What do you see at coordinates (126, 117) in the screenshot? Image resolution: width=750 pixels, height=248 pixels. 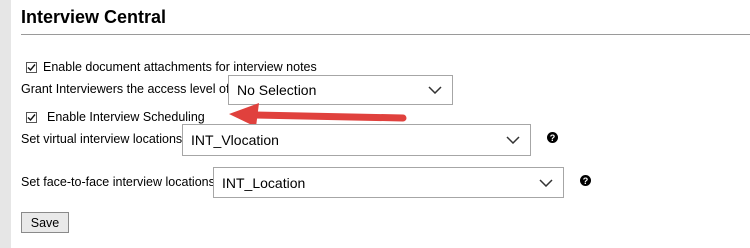 I see `scheduling-label: Enable Interview Scheduling` at bounding box center [126, 117].